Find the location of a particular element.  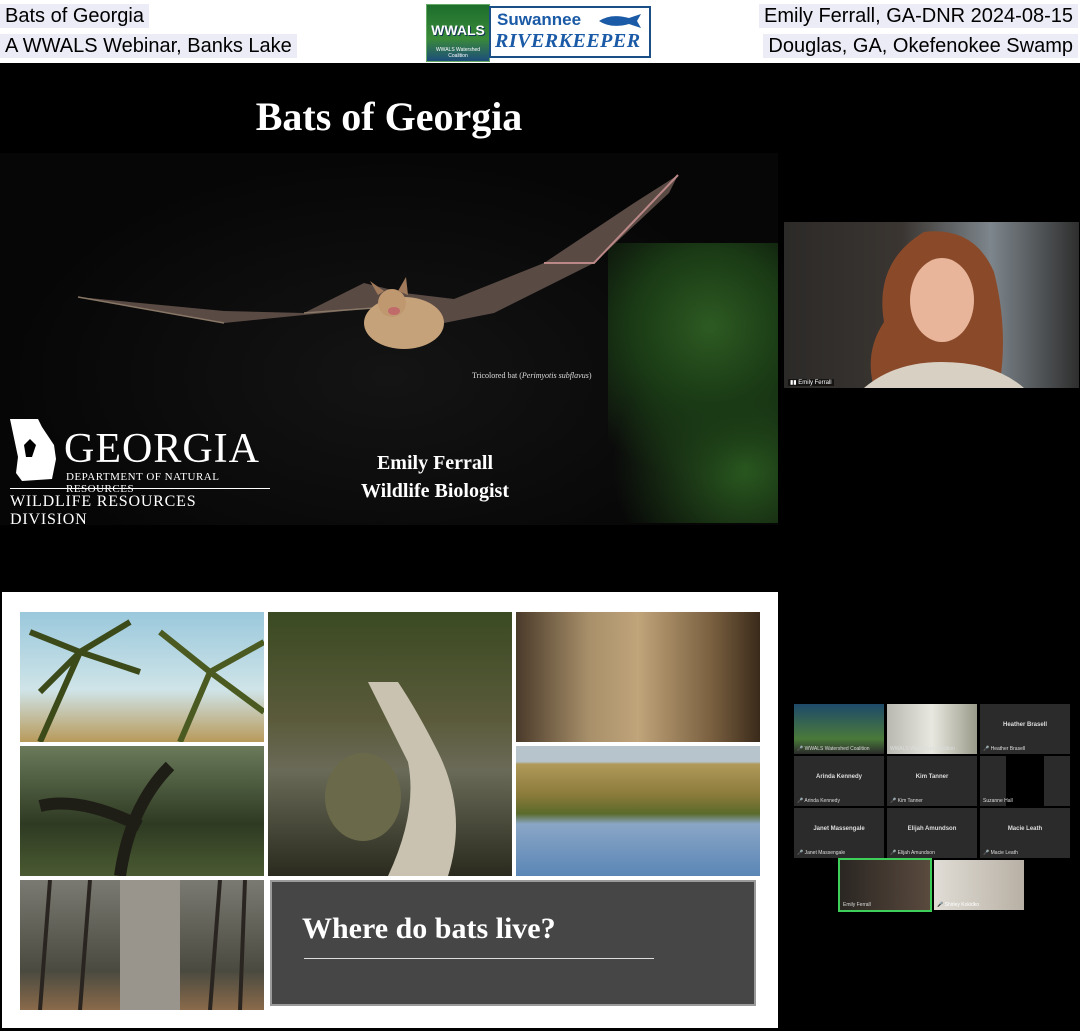

participant-tile: Macie Leath 🎤 Macie Leath is located at coordinates (1025, 833).